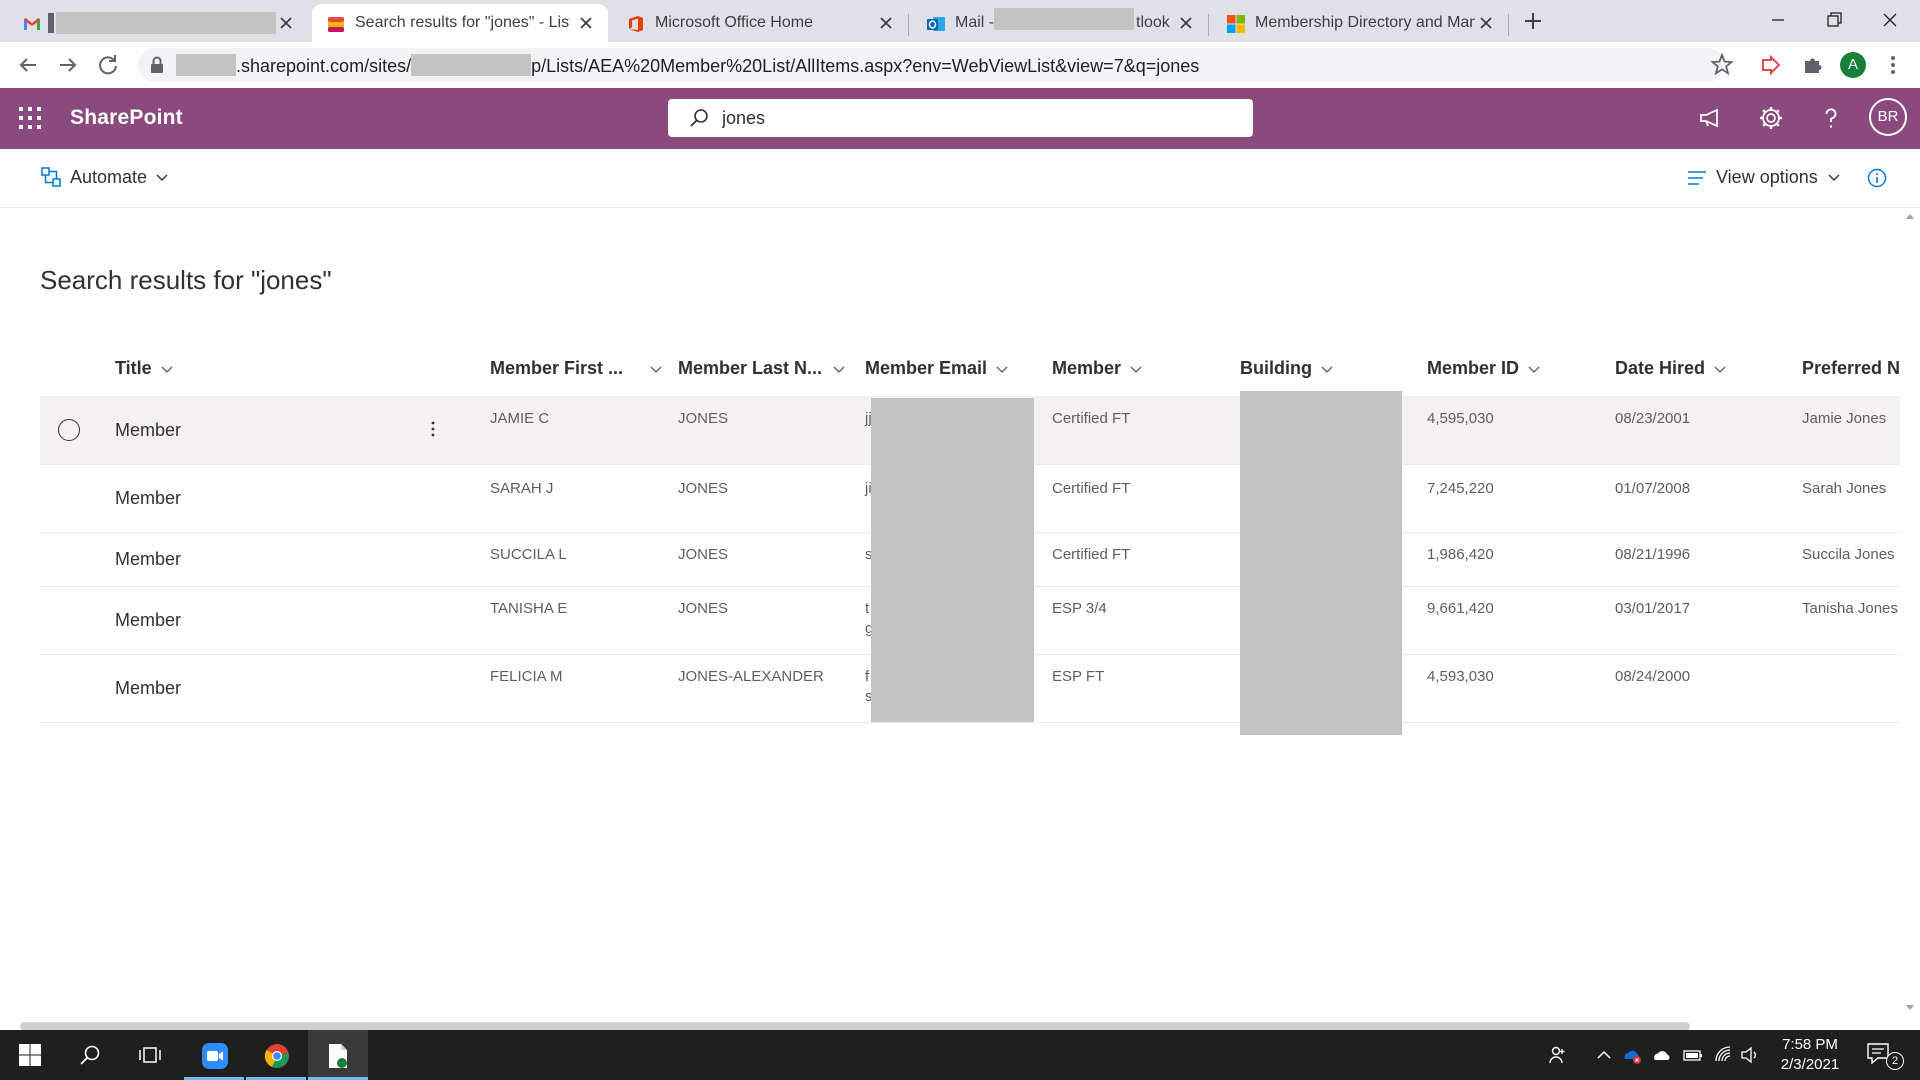 The width and height of the screenshot is (1920, 1080). What do you see at coordinates (1767, 177) in the screenshot?
I see `view-options-label: View options` at bounding box center [1767, 177].